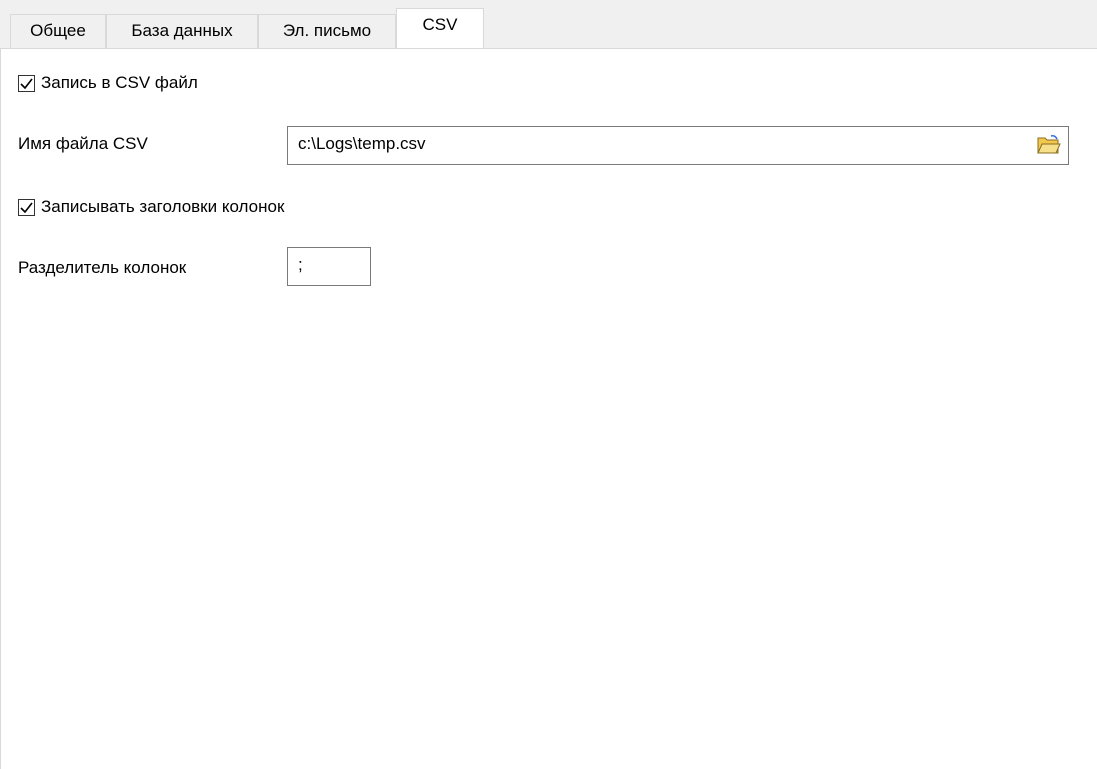 The width and height of the screenshot is (1097, 769). I want to click on folder-open-icon, so click(1049, 144).